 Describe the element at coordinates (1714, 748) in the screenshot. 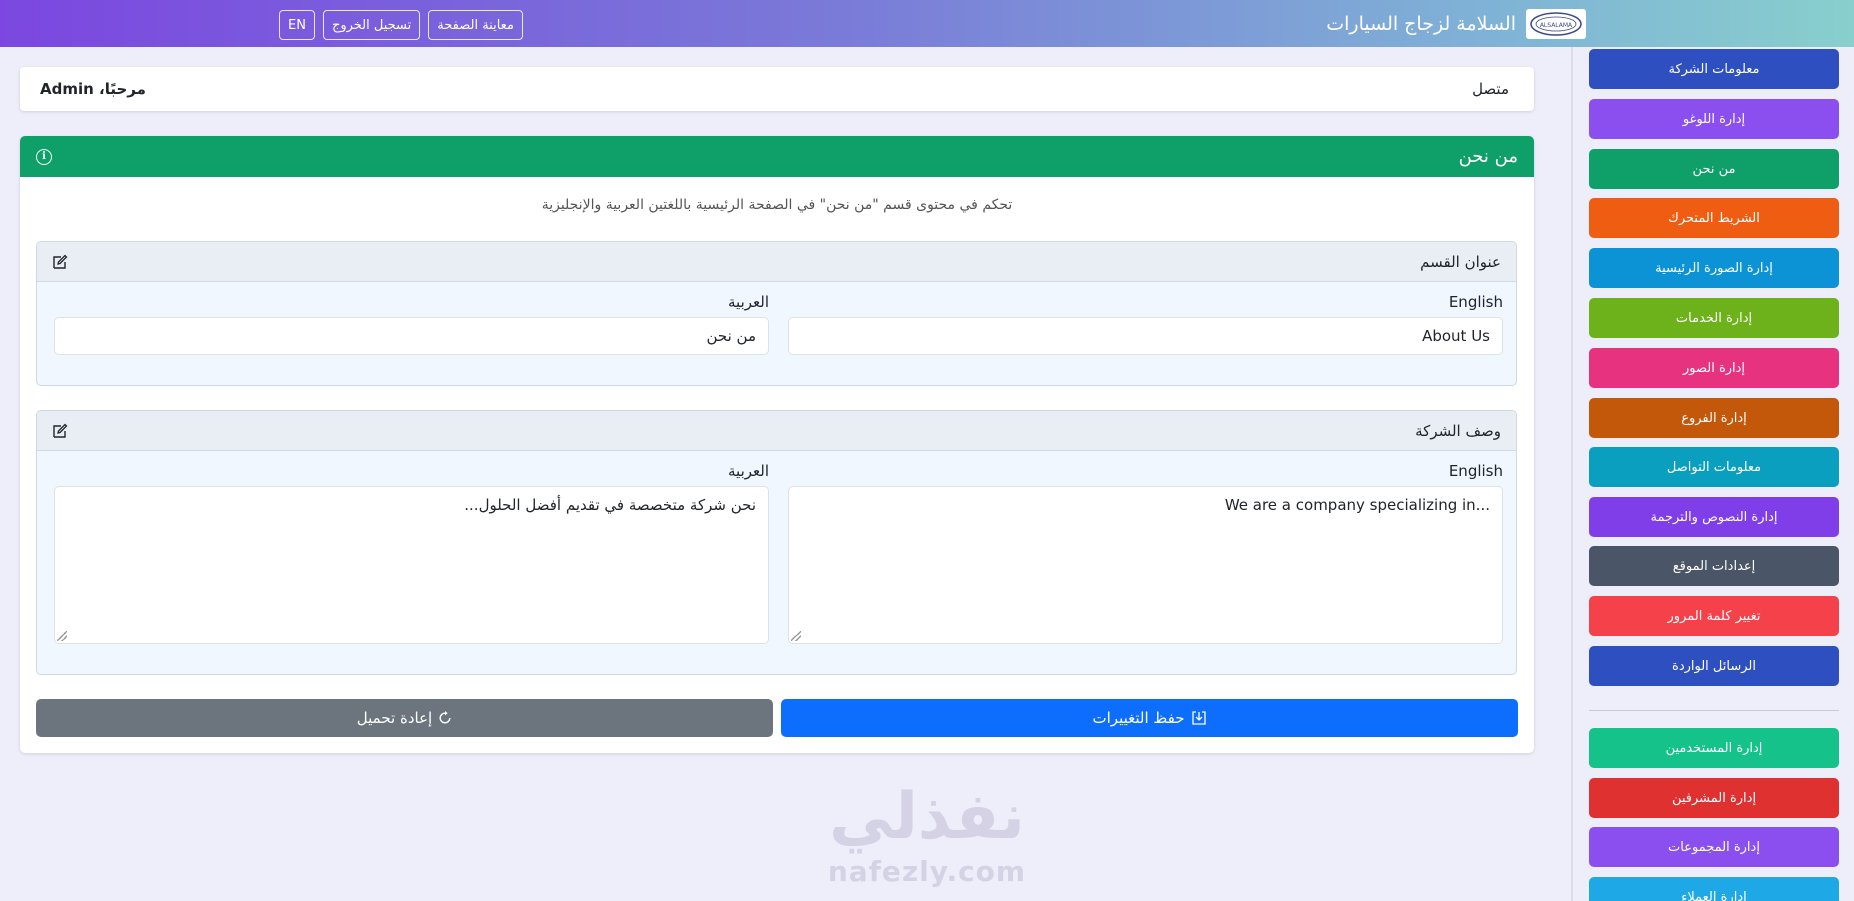

I see `sidebar-item-users: إدارة المستخدمين` at that location.